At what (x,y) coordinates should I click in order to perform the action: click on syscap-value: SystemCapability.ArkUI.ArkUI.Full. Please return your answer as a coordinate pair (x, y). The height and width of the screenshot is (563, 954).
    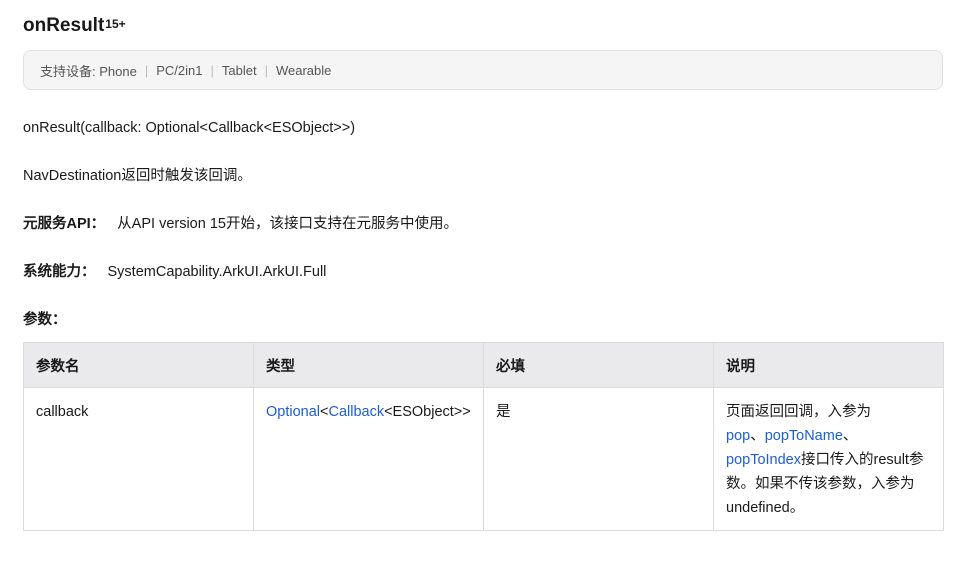
    Looking at the image, I should click on (217, 272).